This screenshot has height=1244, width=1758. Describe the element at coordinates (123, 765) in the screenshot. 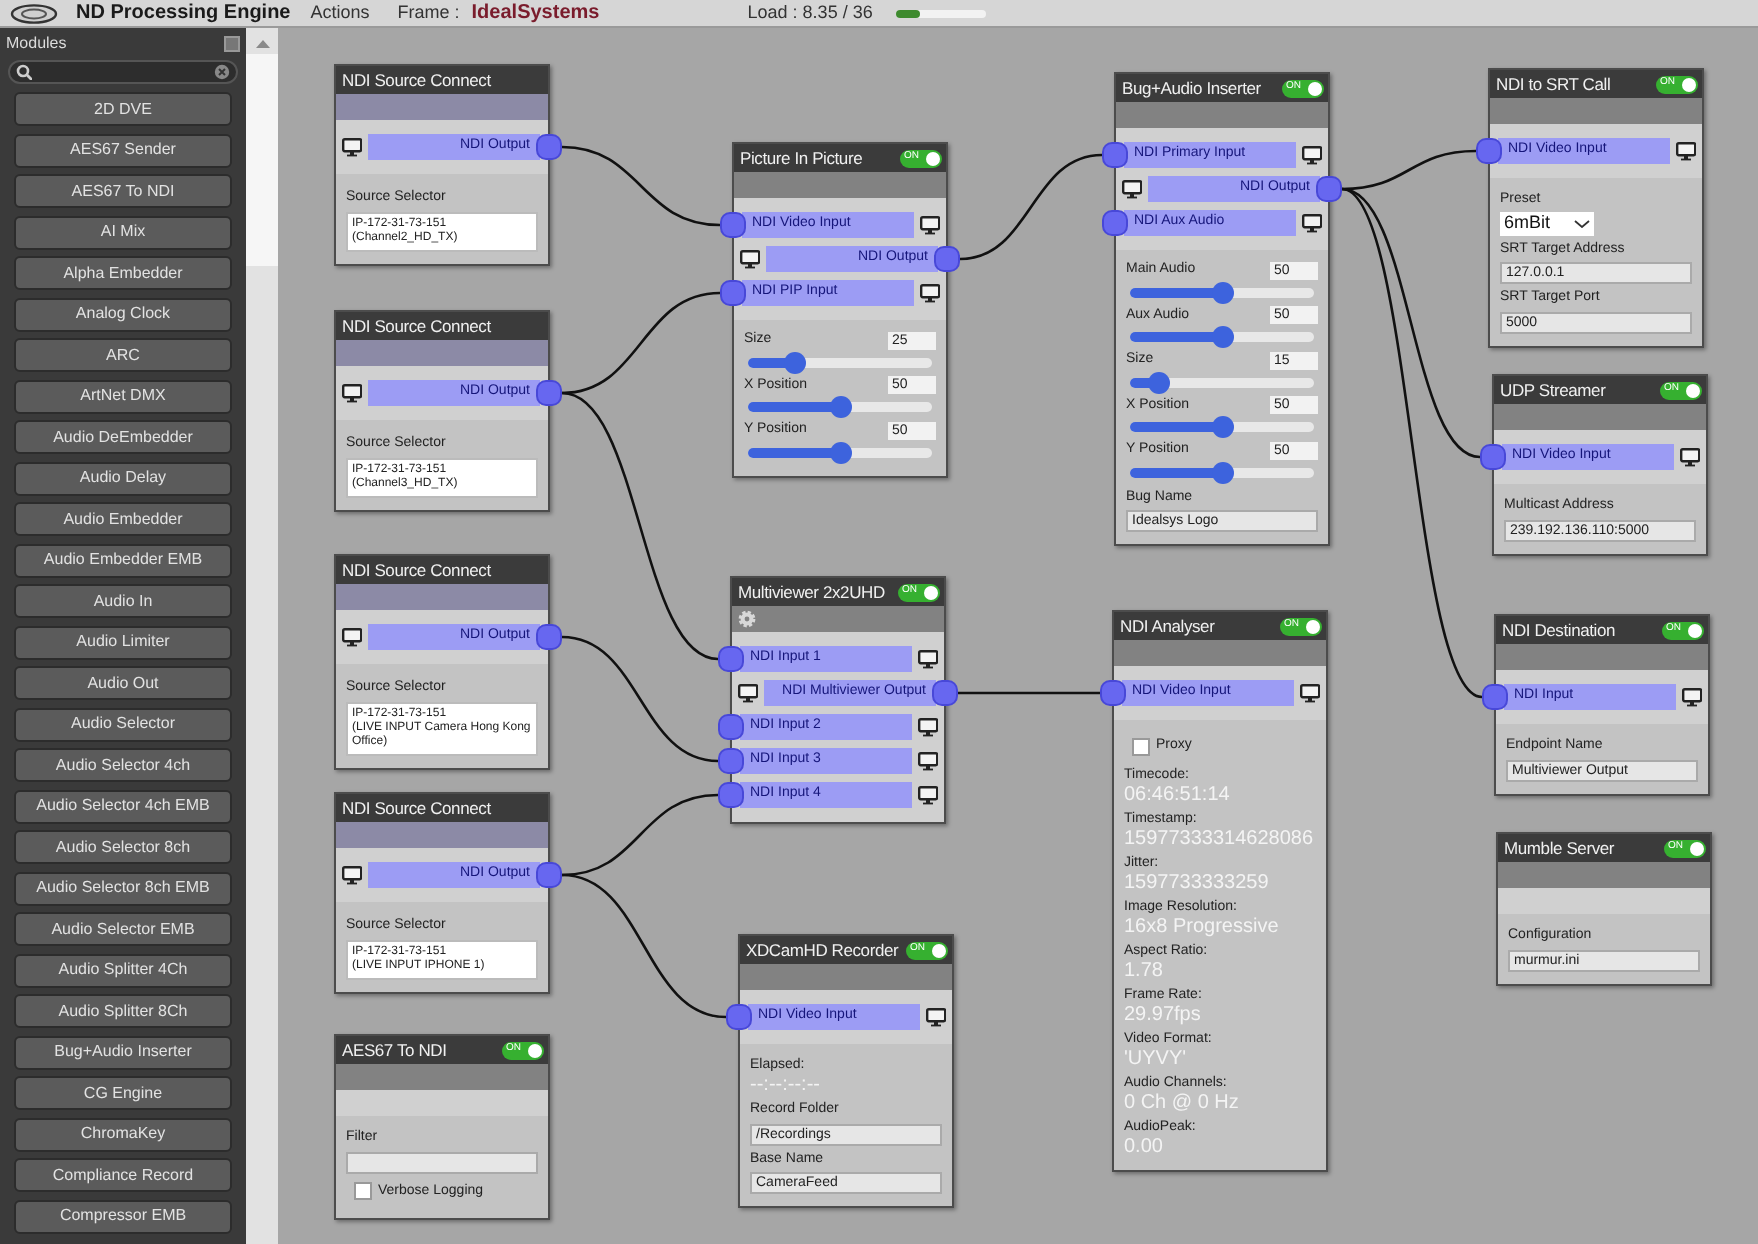

I see `module-button: Audio Selector 4ch` at that location.